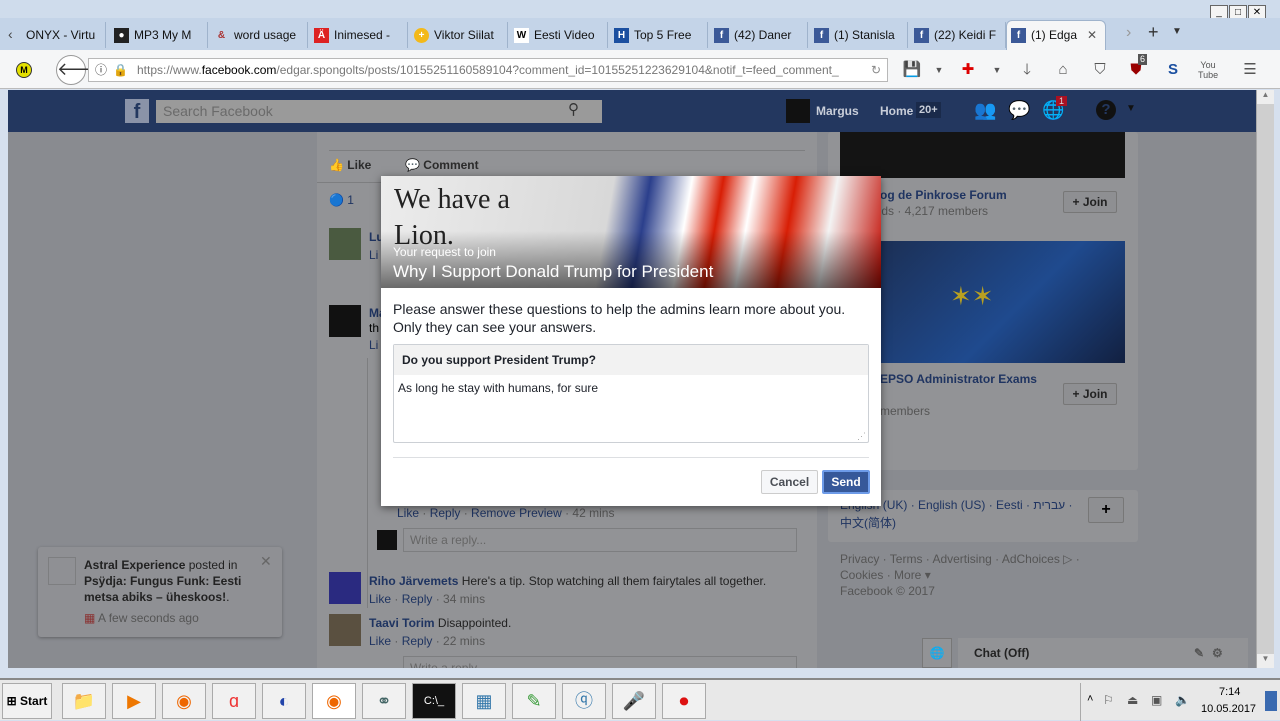  Describe the element at coordinates (1132, 700) in the screenshot. I see `usb-icon: ⏏` at that location.